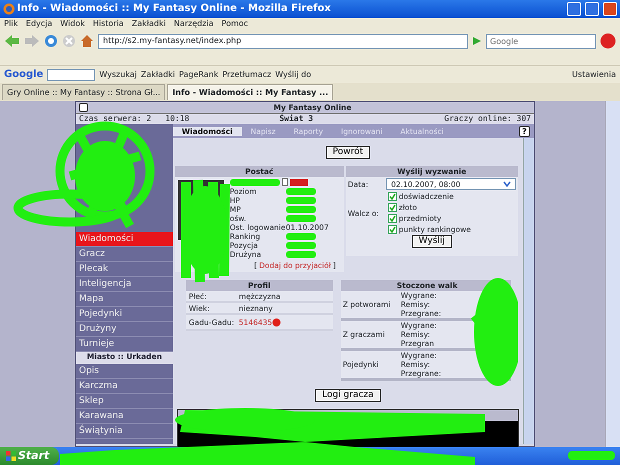 The image size is (620, 465). Describe the element at coordinates (594, 75) in the screenshot. I see `settings-button: Ustawienia` at that location.